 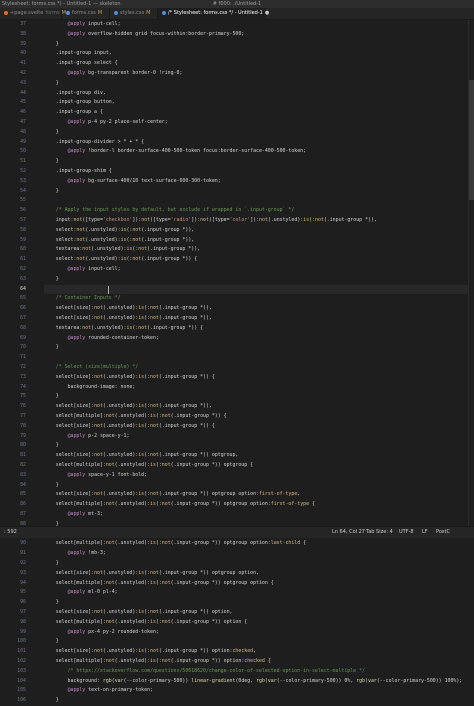 I want to click on code-line: background-image: none;, so click(x=90, y=388).